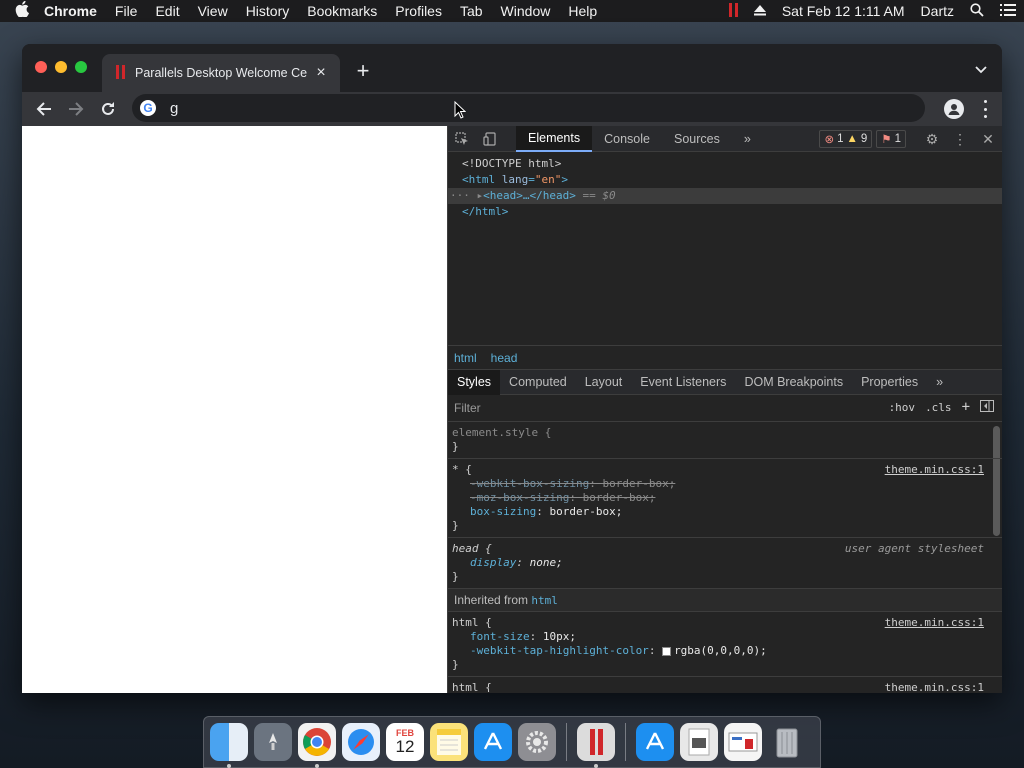  What do you see at coordinates (596, 745) in the screenshot?
I see `dock-parallels-icon` at bounding box center [596, 745].